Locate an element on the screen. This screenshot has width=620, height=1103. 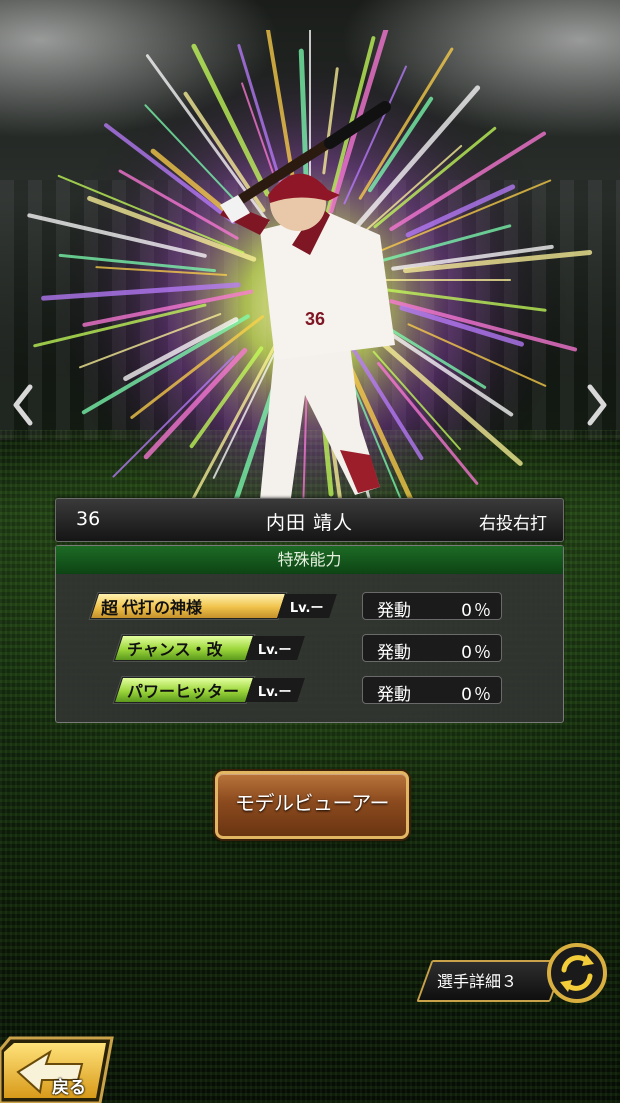
chevron-left-icon is located at coordinates (23, 405).